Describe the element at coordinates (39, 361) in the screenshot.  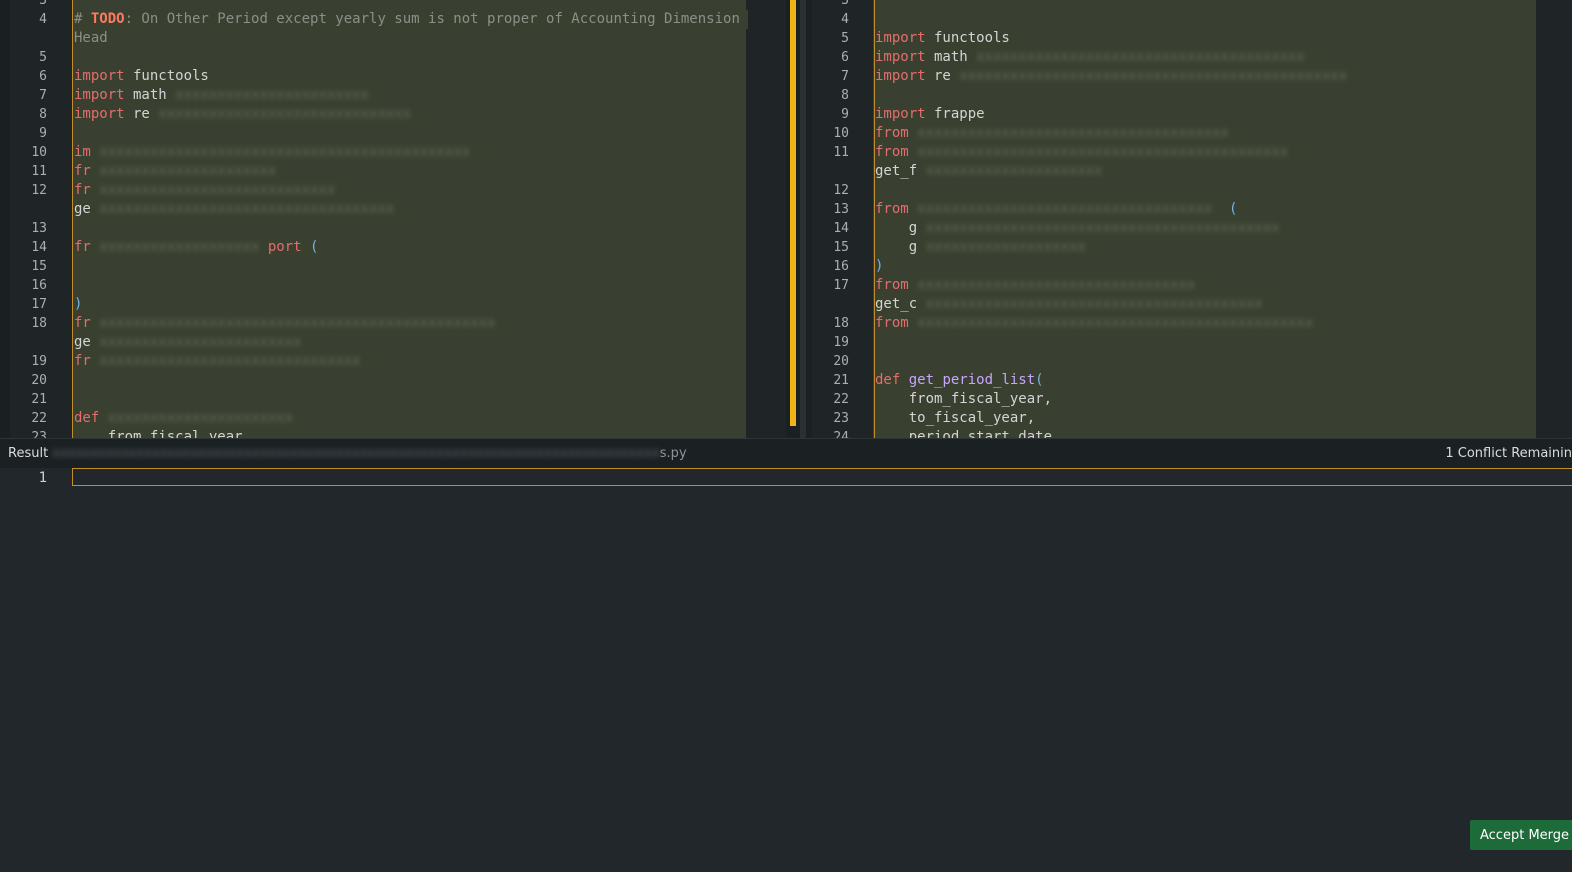
I see `left-line-number: 19` at that location.